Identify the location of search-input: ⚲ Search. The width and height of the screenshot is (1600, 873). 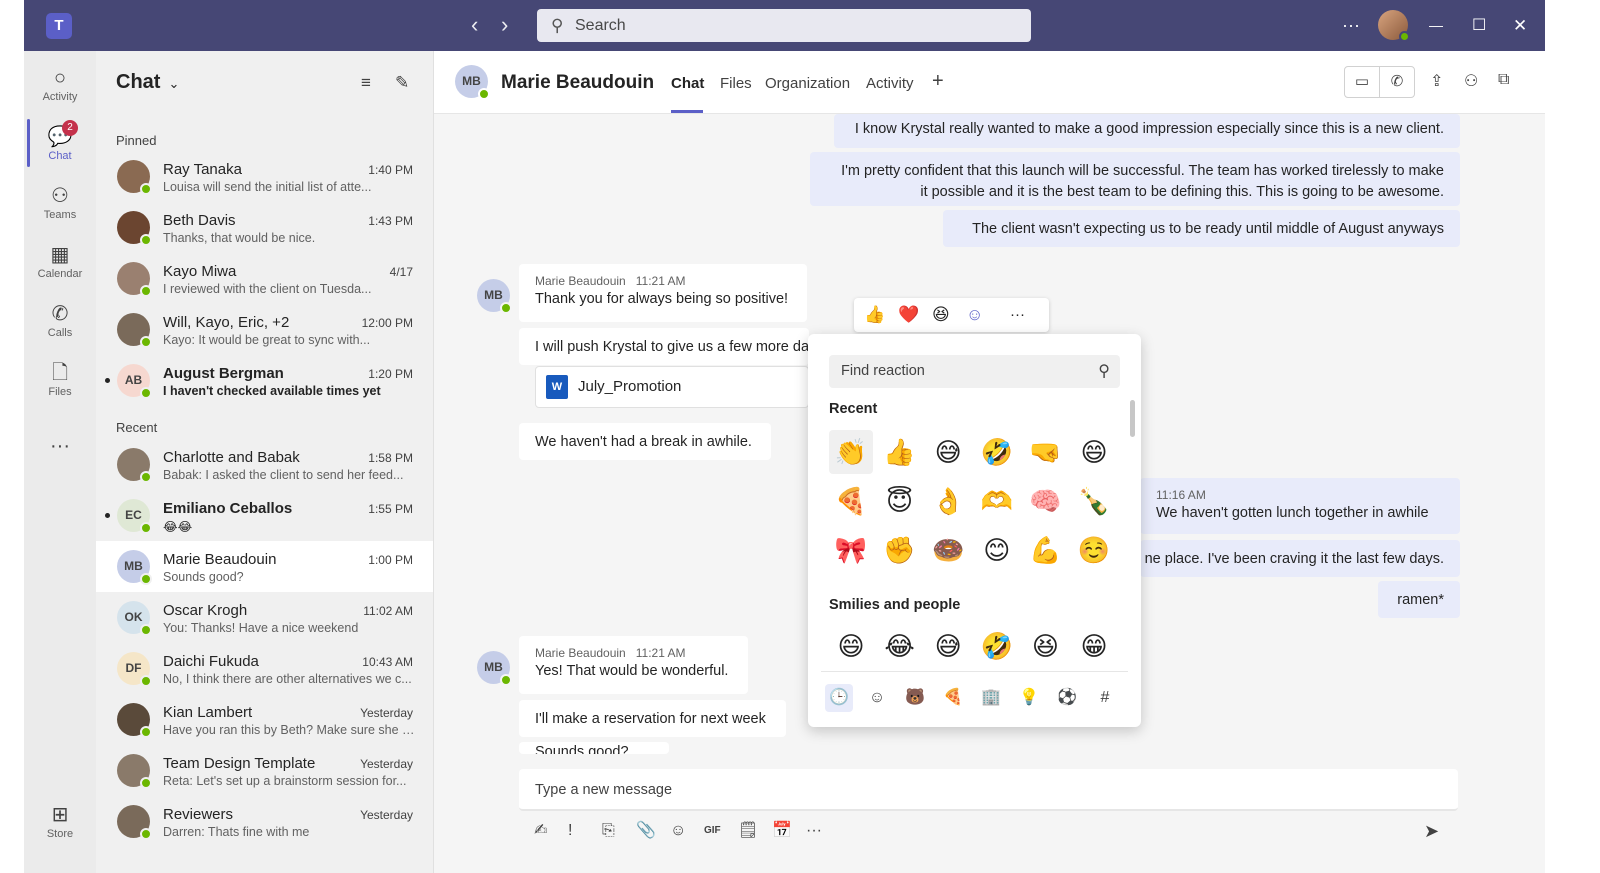
(784, 25).